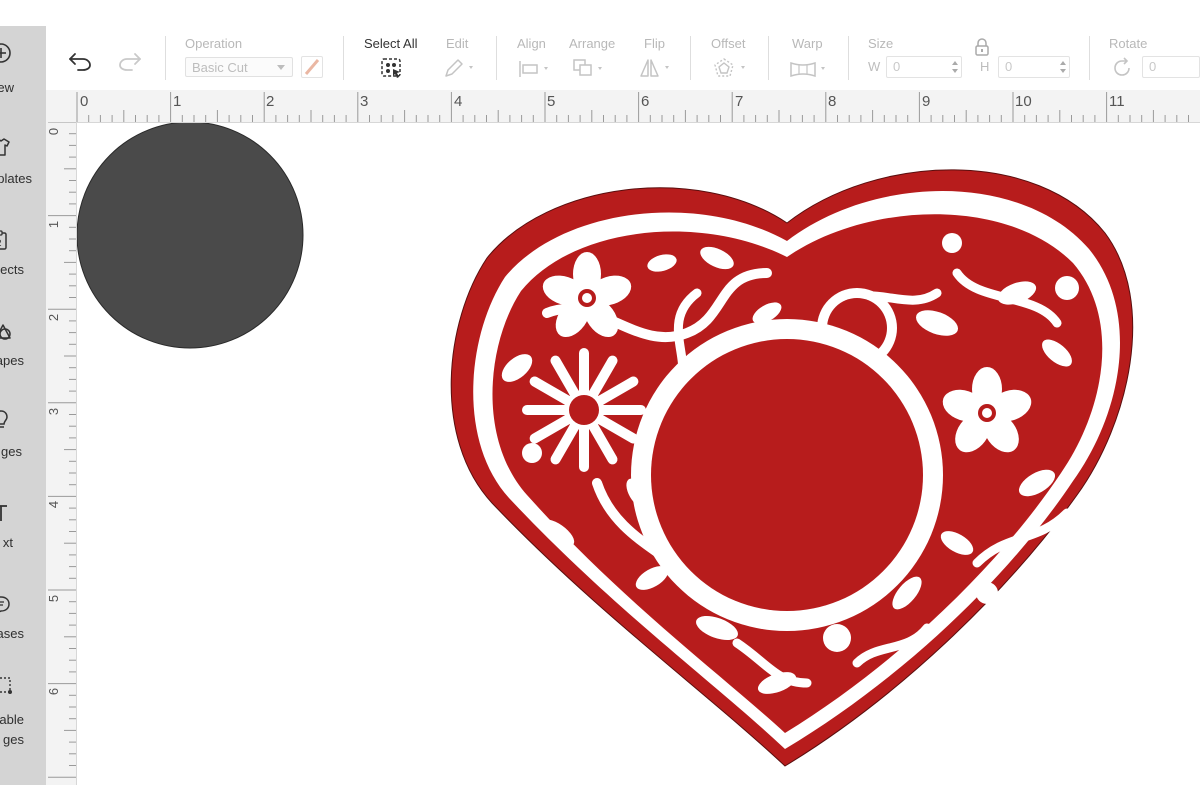  I want to click on shirt-icon, so click(5, 147).